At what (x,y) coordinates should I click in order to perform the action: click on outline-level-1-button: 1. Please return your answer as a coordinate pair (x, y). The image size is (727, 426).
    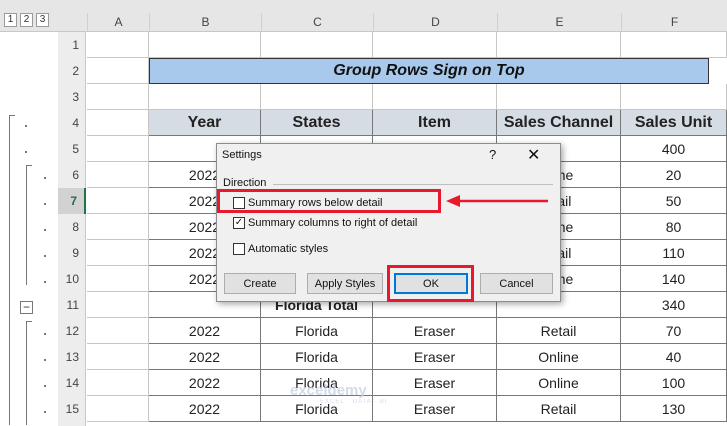
    Looking at the image, I should click on (10, 20).